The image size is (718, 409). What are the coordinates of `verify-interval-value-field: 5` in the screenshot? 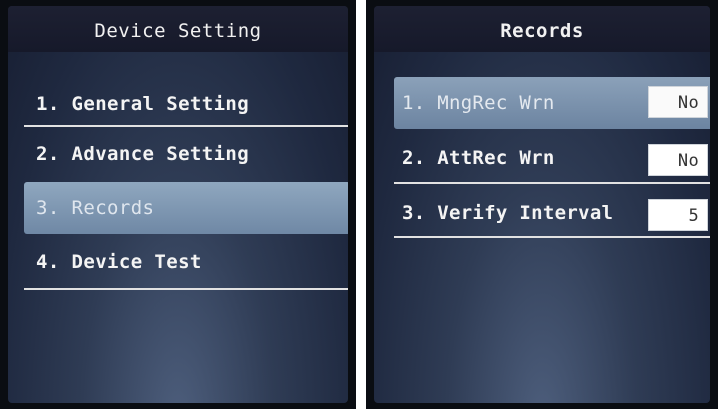 It's located at (678, 215).